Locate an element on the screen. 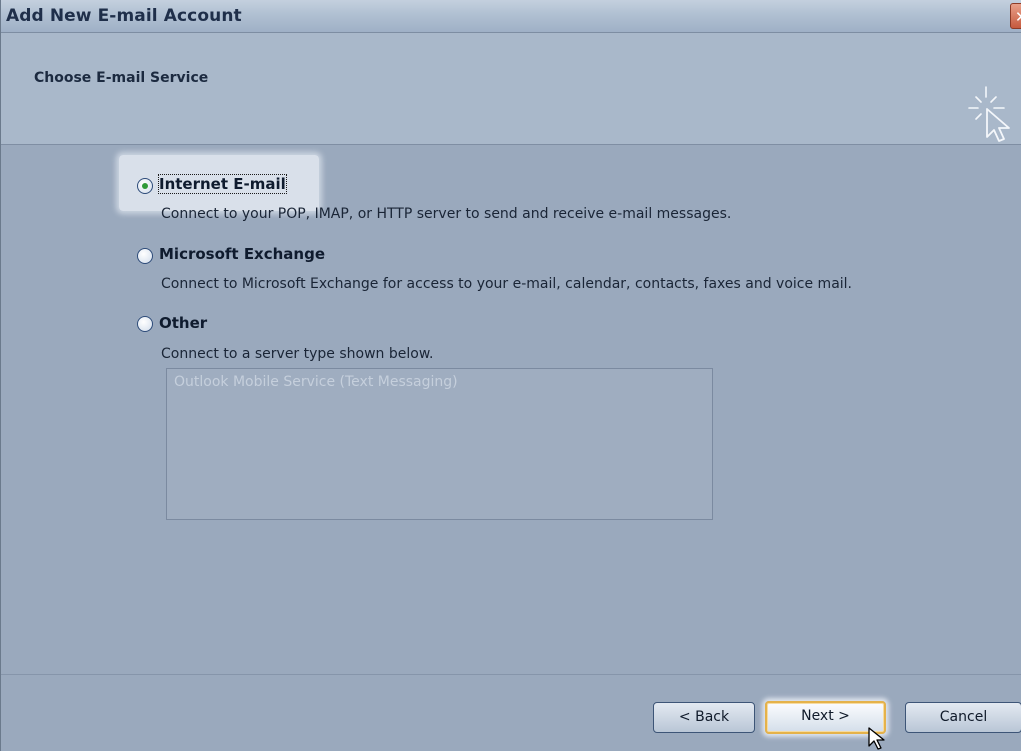 This screenshot has width=1021, height=751. close-button: ✕ is located at coordinates (1015, 16).